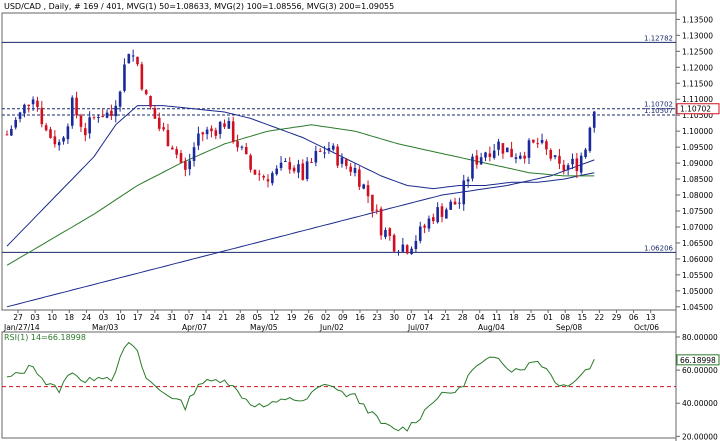 This screenshot has width=720, height=441. What do you see at coordinates (697, 259) in the screenshot?
I see `y-tick-label: 1.06000` at bounding box center [697, 259].